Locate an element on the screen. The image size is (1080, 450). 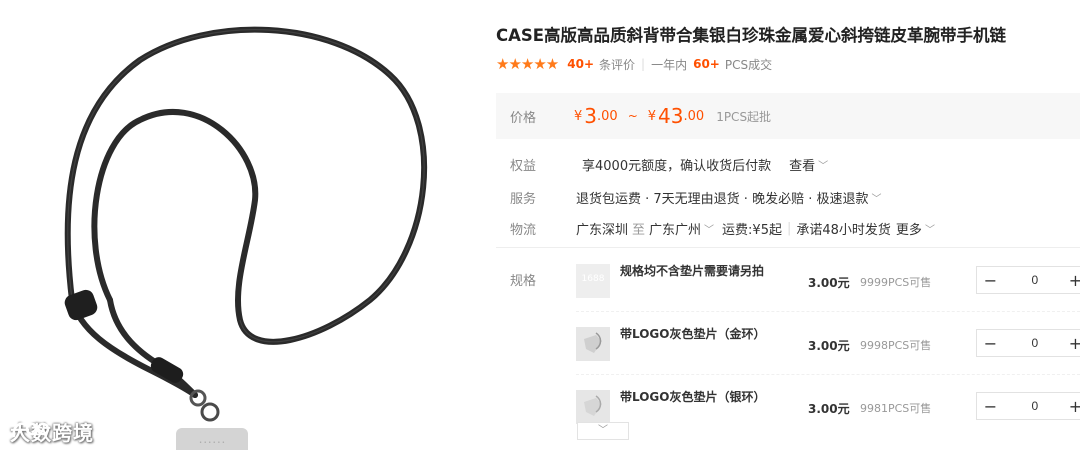
expand-specs-button: ﹀ is located at coordinates (603, 431).